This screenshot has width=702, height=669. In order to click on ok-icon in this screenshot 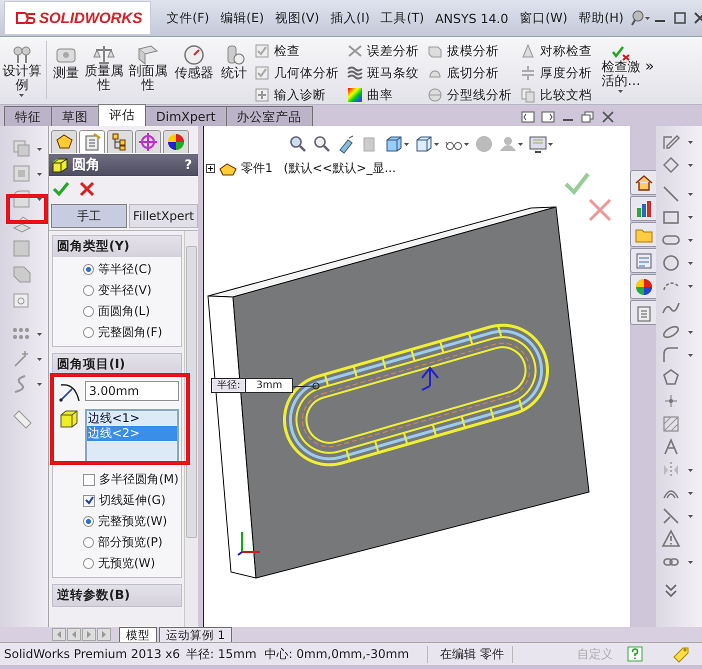, I will do `click(61, 189)`.